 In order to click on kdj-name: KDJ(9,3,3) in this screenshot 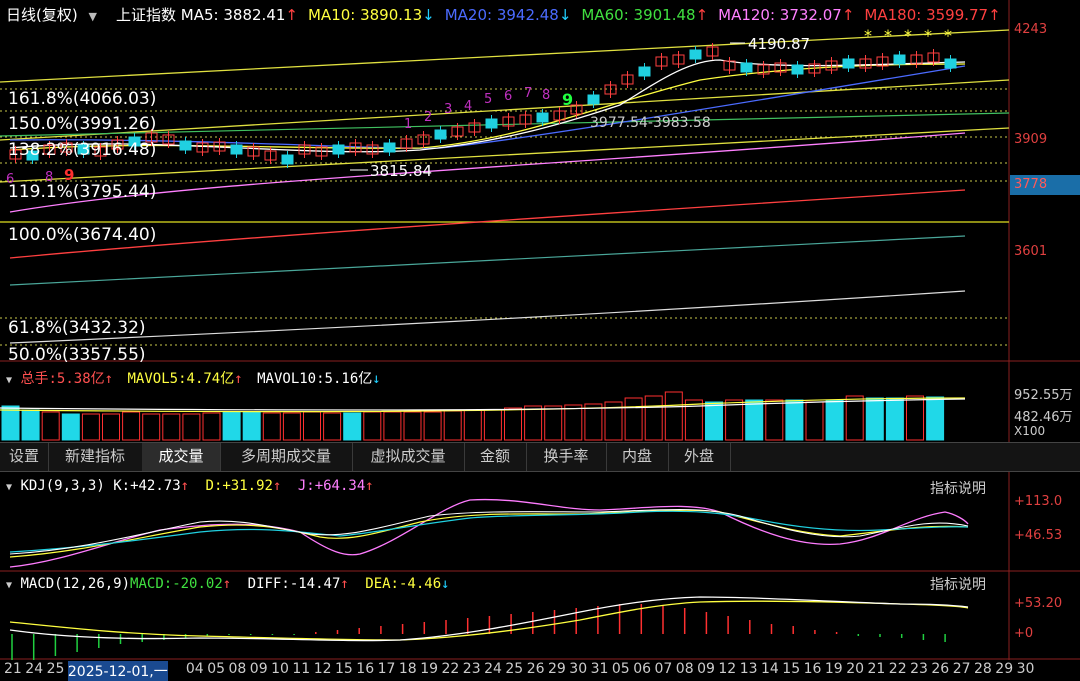, I will do `click(62, 486)`.